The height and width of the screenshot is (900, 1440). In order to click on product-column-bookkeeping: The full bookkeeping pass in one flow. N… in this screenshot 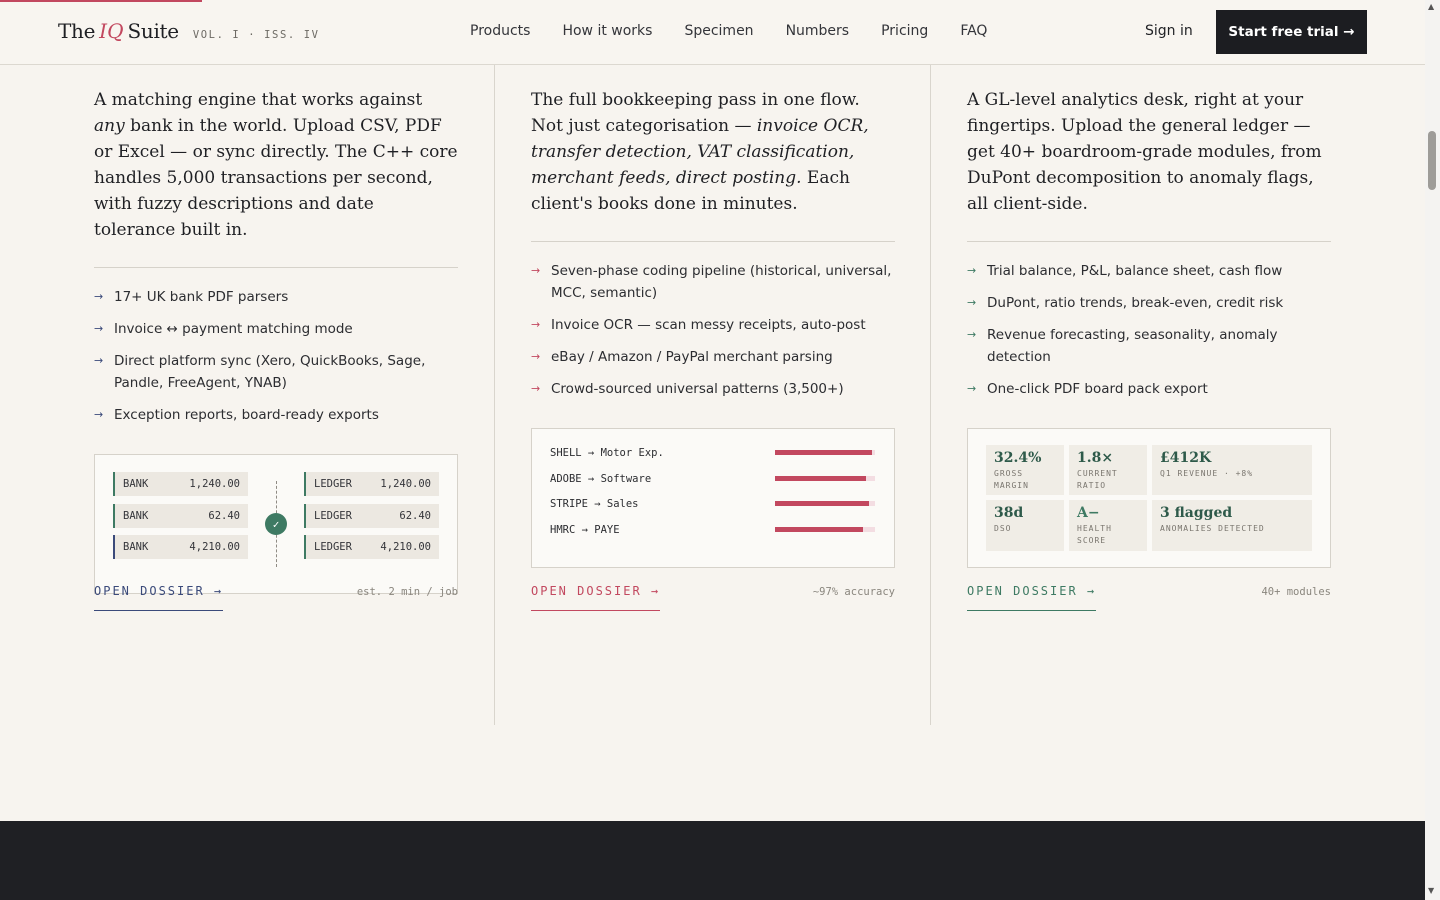, I will do `click(713, 316)`.